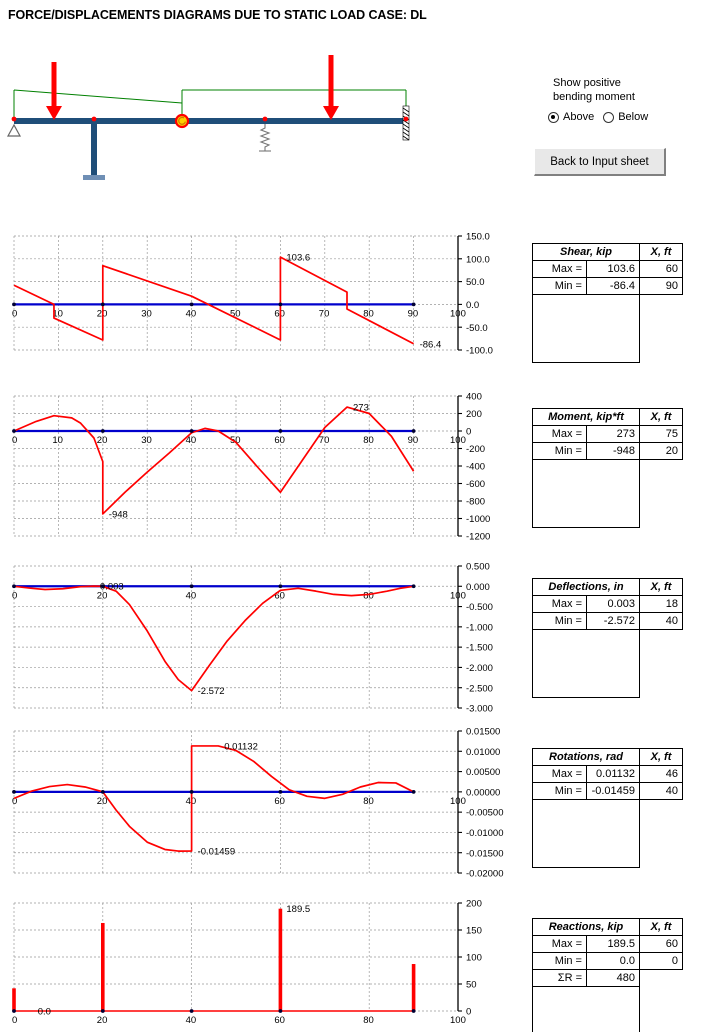  What do you see at coordinates (361, 408) in the screenshot?
I see `value-annotation: 273` at bounding box center [361, 408].